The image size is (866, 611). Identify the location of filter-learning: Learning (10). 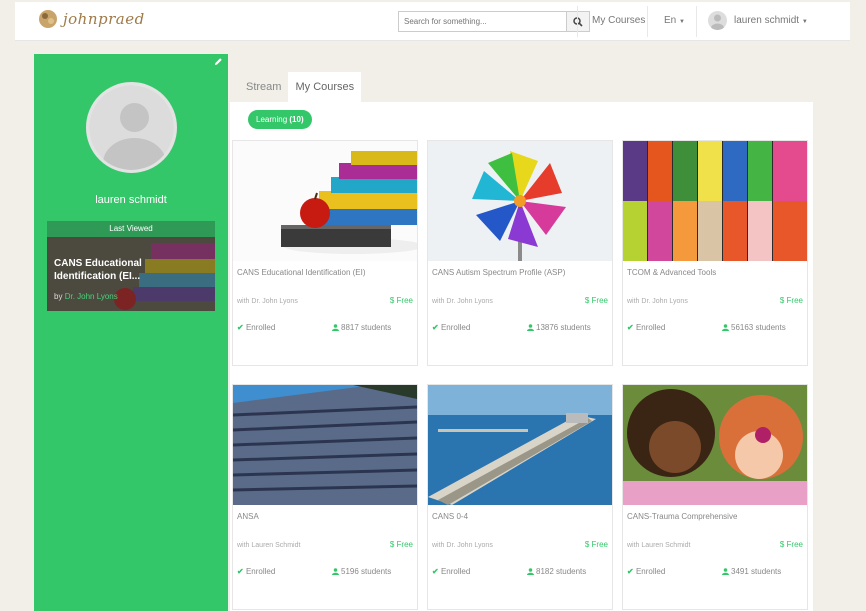
(280, 119).